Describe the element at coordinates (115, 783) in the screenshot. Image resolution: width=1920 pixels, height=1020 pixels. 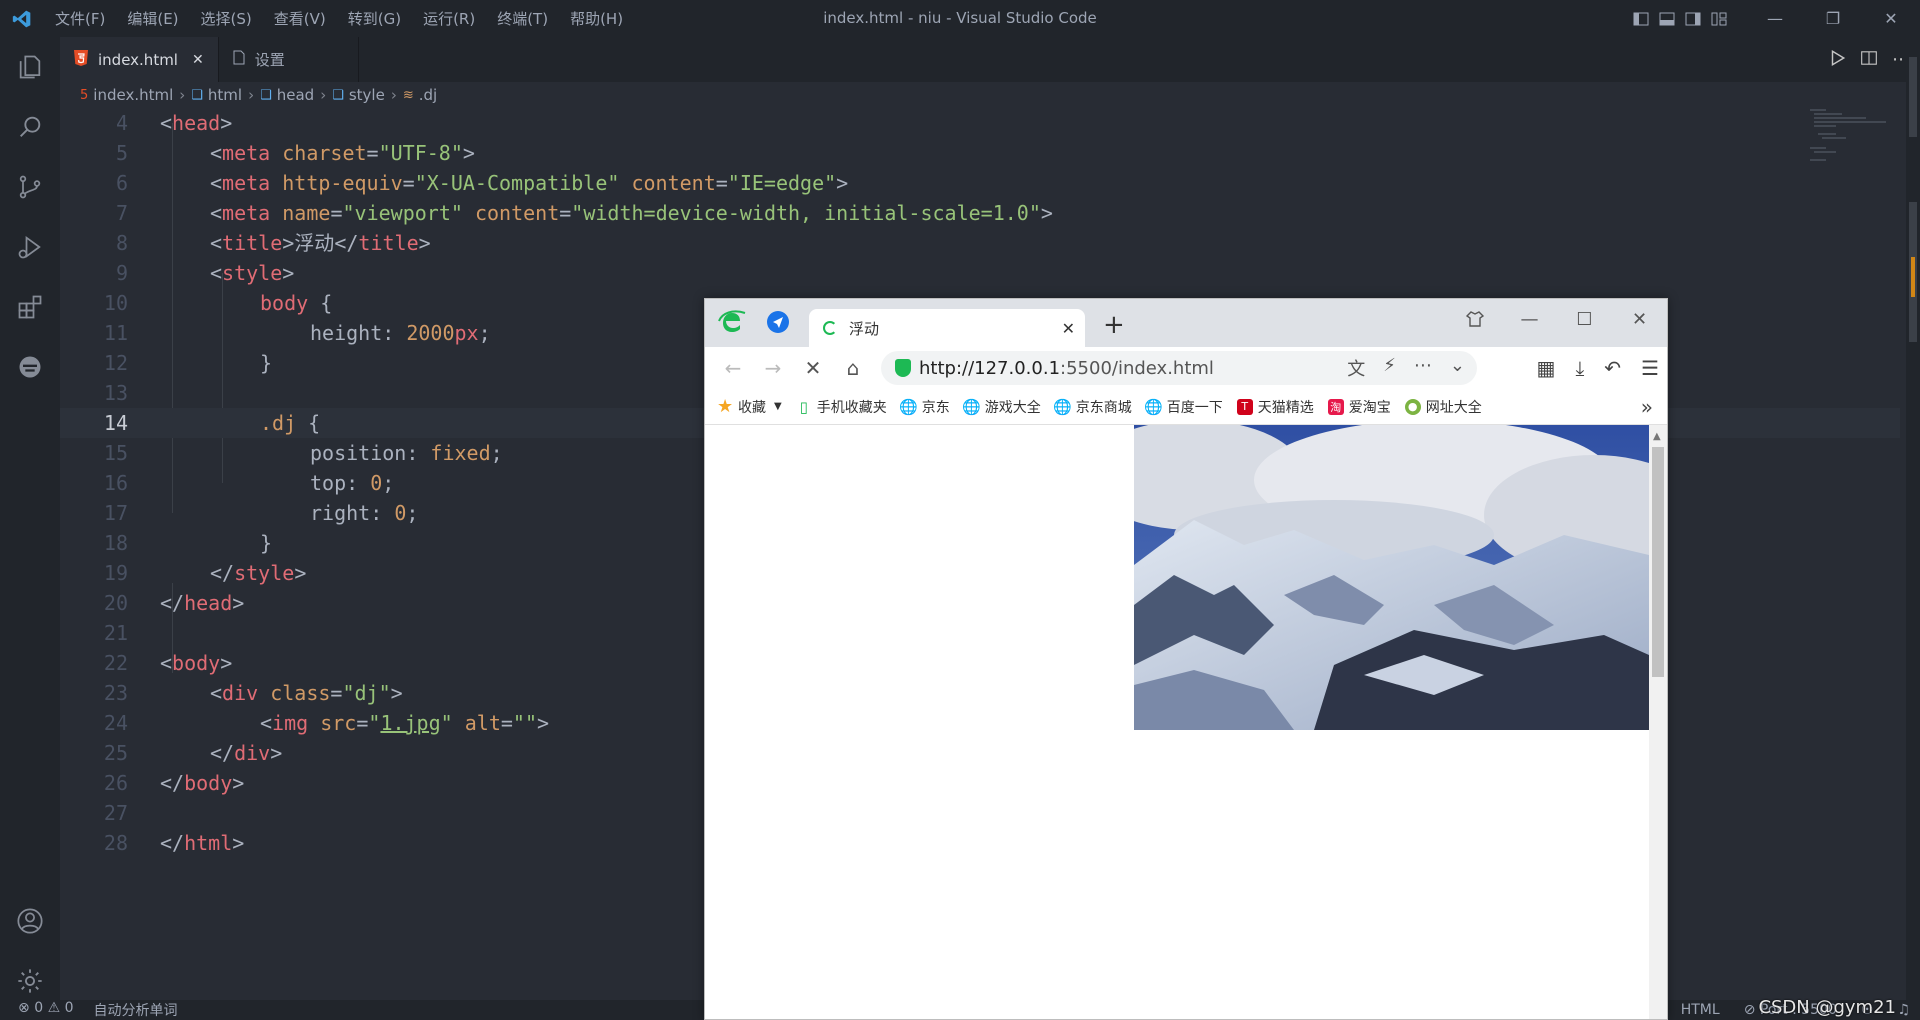
I see `line-number: 26` at that location.